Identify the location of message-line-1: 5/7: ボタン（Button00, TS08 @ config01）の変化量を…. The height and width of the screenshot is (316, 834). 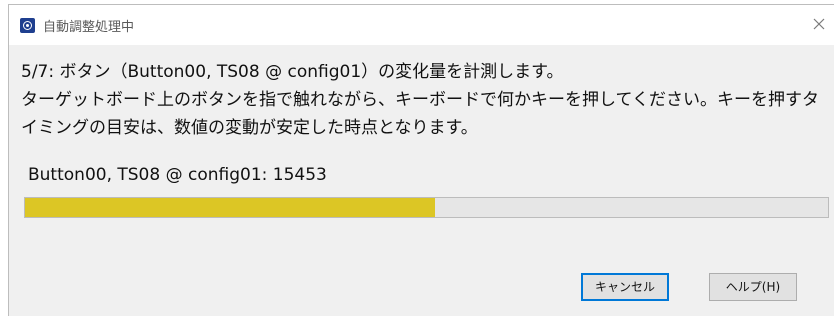
(292, 72).